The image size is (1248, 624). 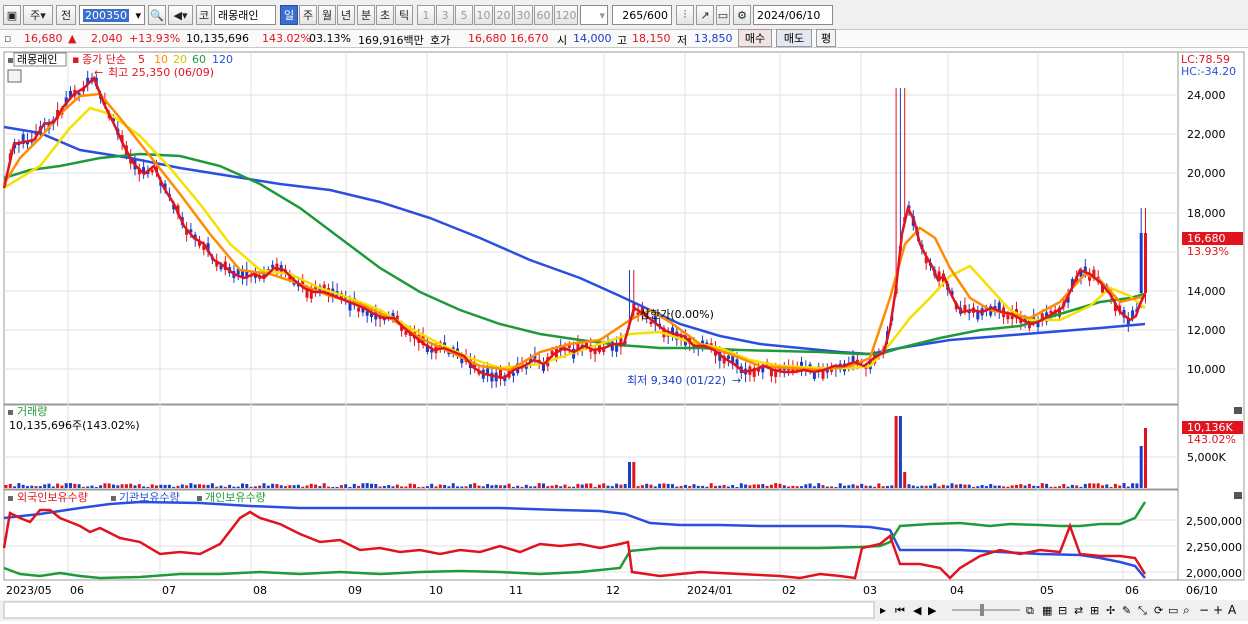 What do you see at coordinates (1078, 610) in the screenshot?
I see `stretch-icon: ⇄` at bounding box center [1078, 610].